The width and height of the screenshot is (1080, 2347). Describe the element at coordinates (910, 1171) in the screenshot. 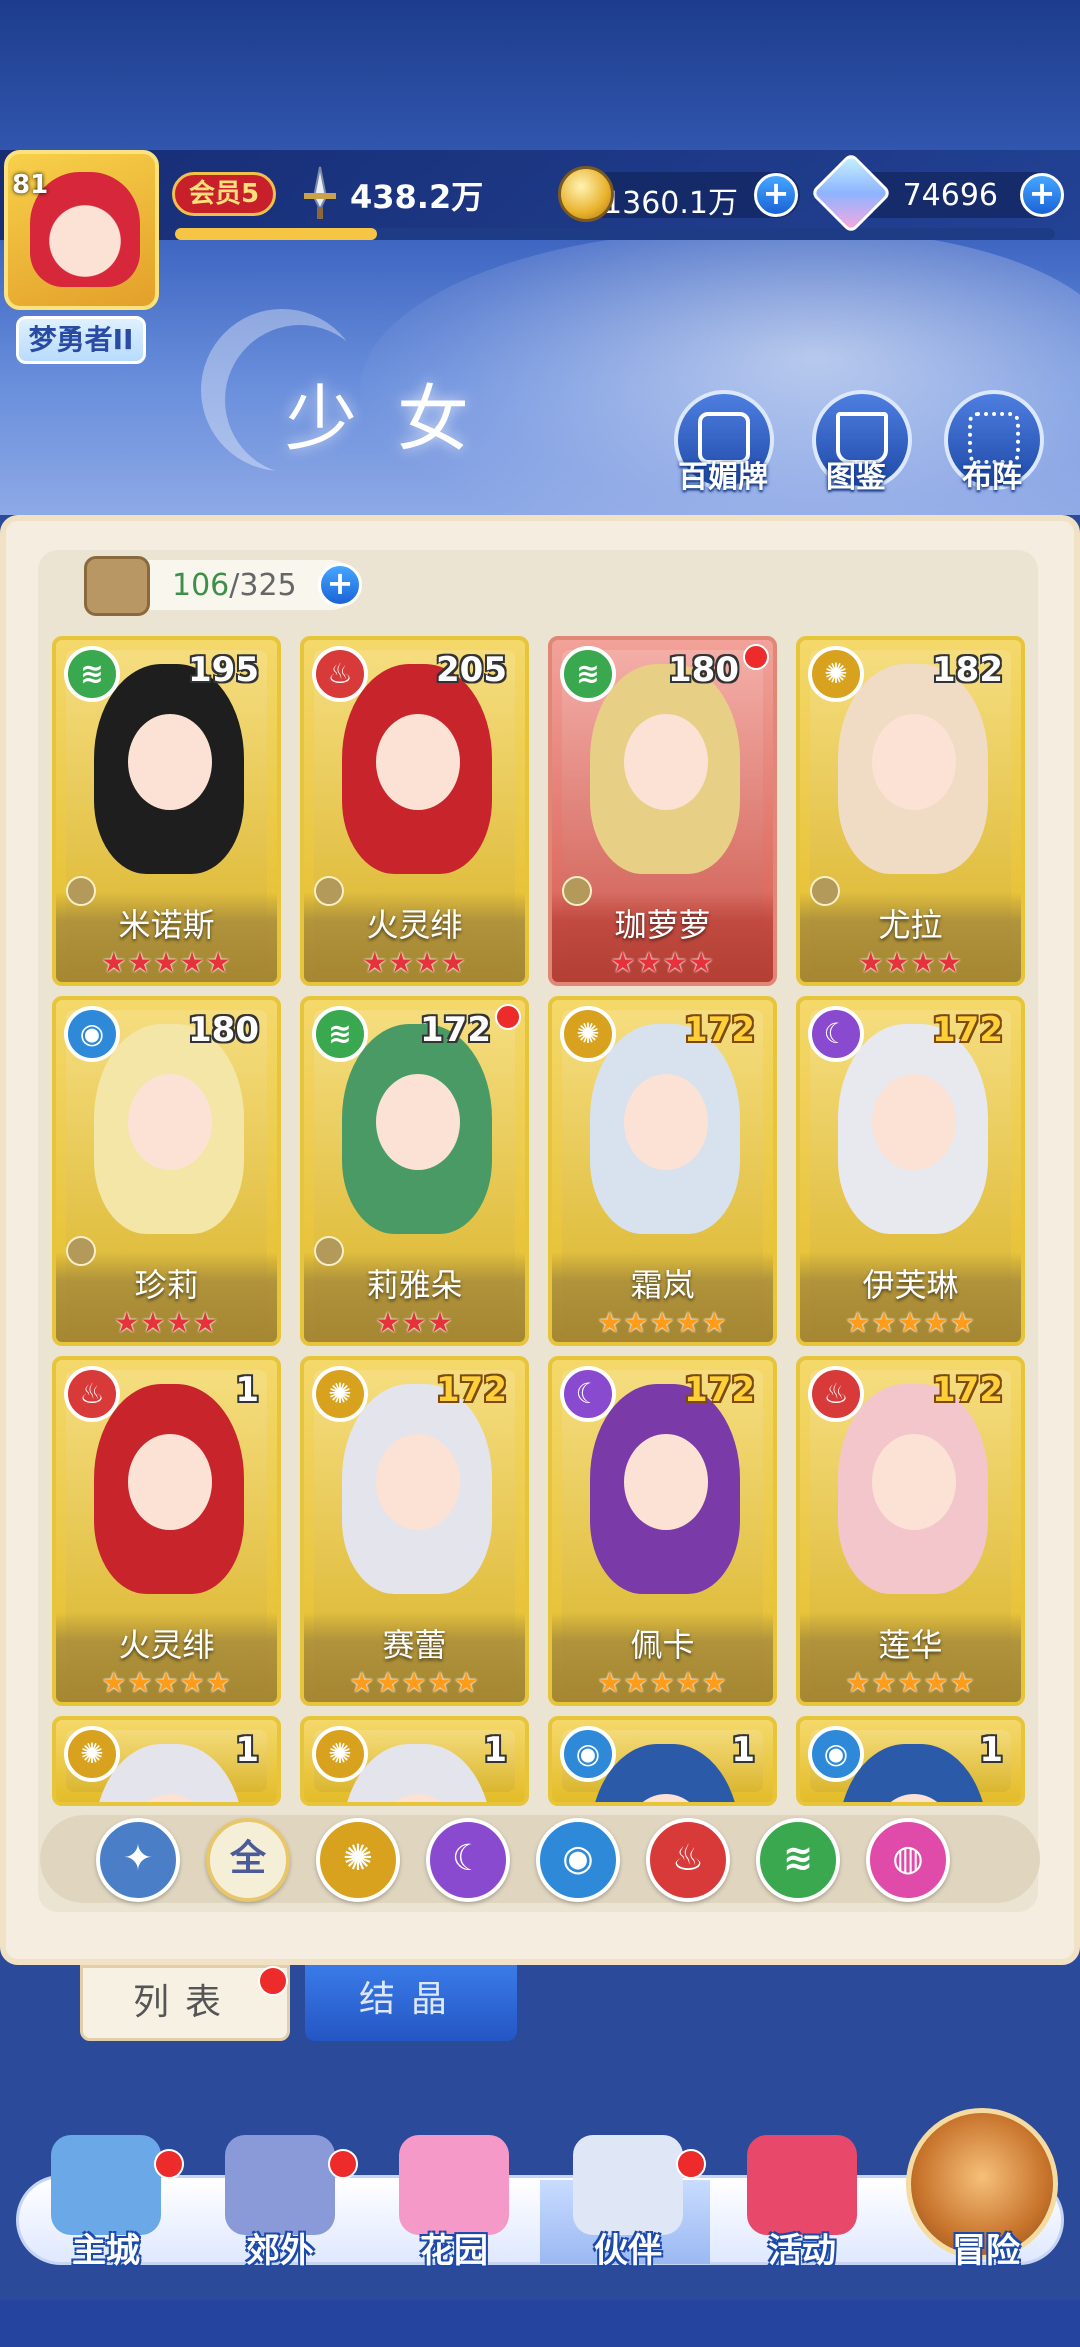

I see `character-card: ☾ 172 伊芙琳 ★★★★★` at that location.